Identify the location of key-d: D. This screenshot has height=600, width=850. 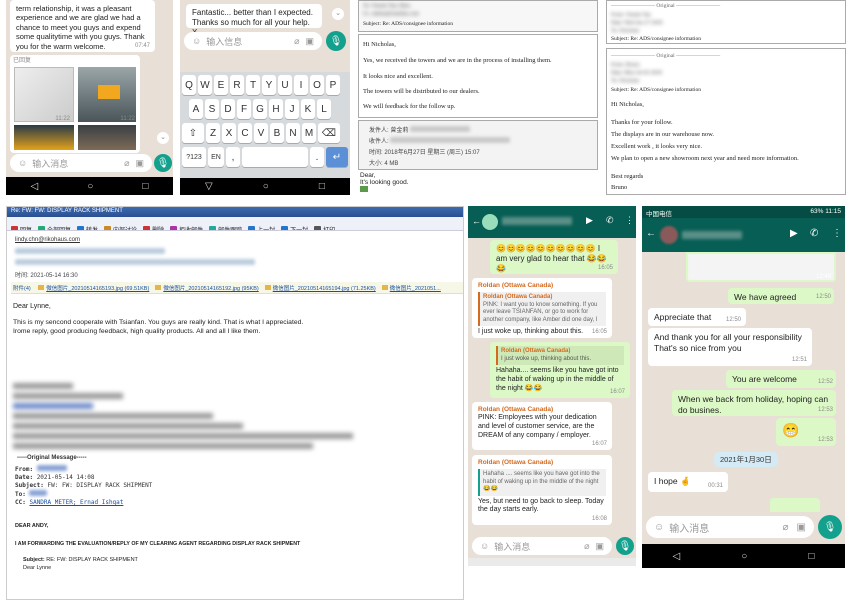
(228, 109).